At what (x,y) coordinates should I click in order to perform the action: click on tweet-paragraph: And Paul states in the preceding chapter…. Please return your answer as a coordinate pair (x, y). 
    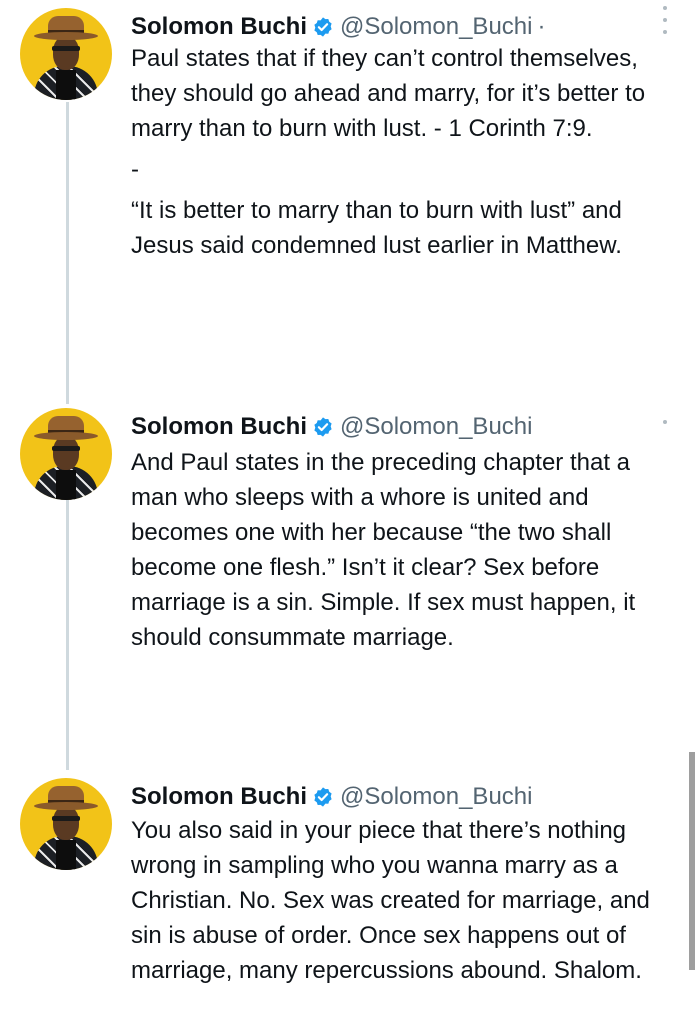
    Looking at the image, I should click on (383, 550).